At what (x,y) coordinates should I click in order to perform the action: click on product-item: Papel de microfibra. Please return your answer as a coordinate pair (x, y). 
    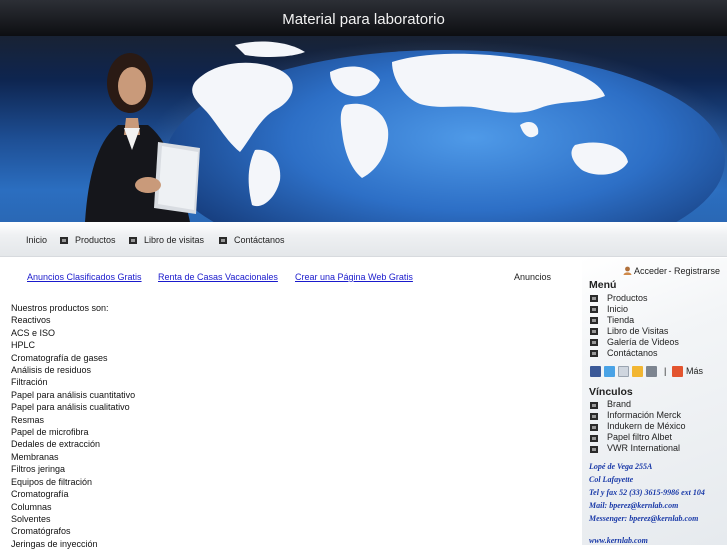
    Looking at the image, I should click on (50, 432).